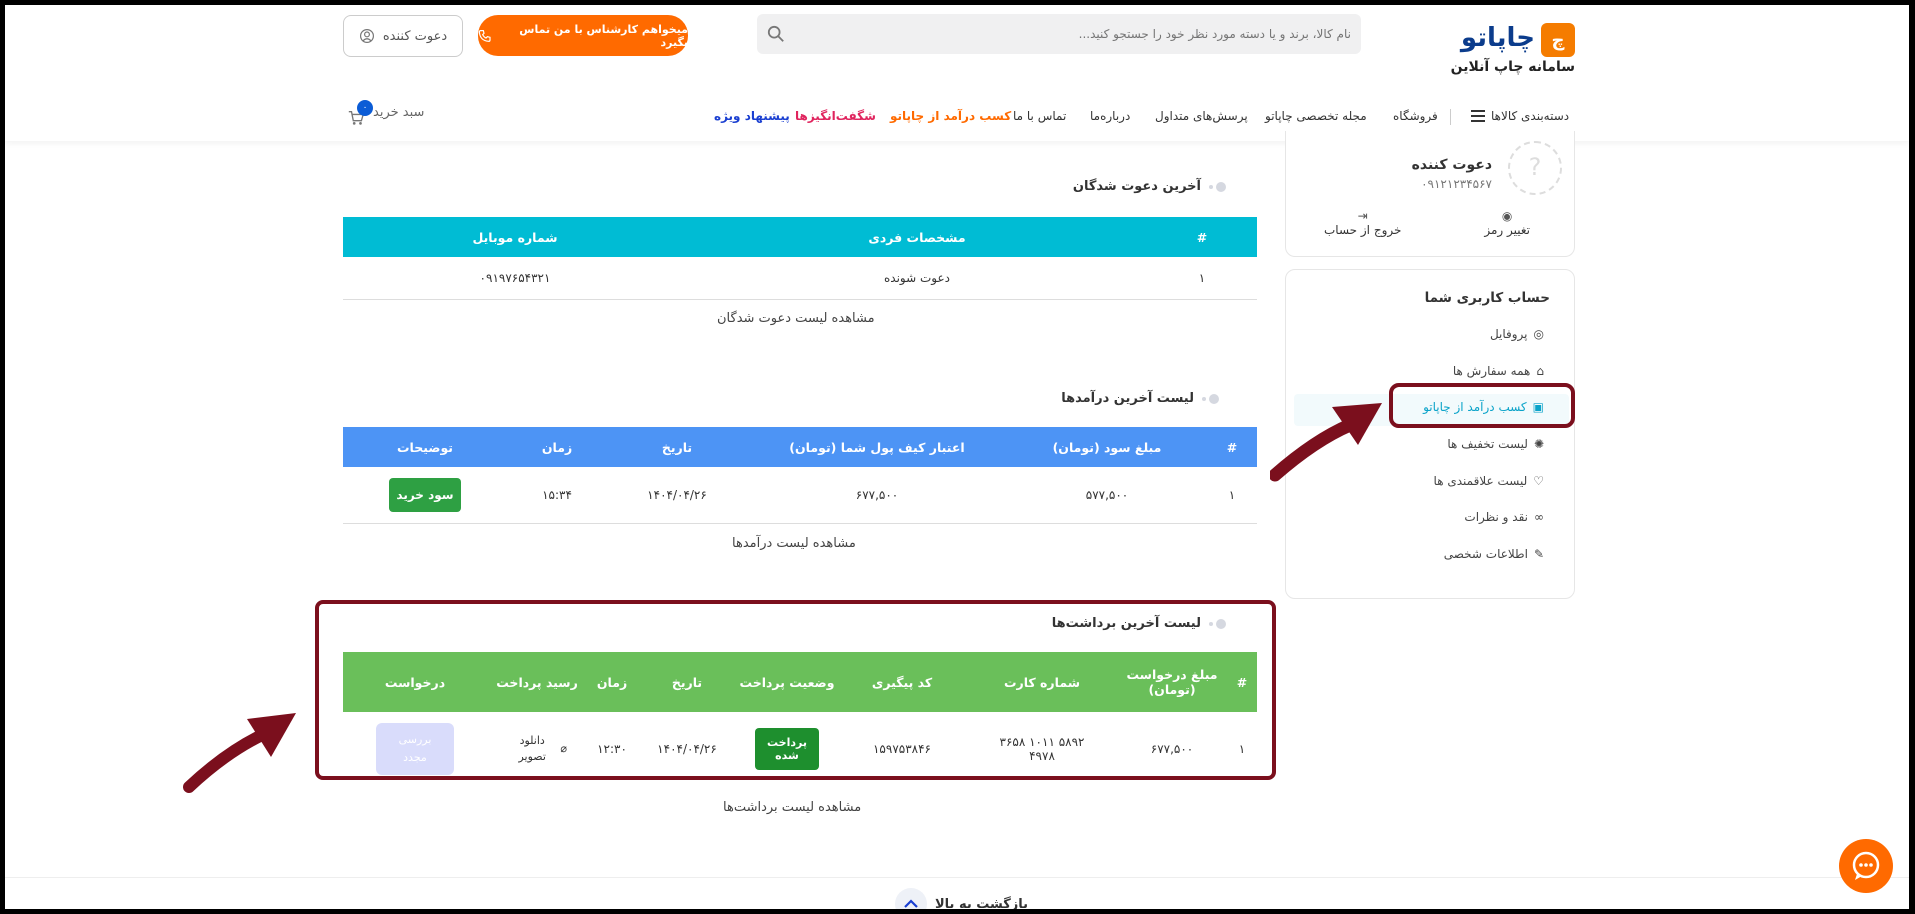  Describe the element at coordinates (1071, 34) in the screenshot. I see `search-input` at that location.